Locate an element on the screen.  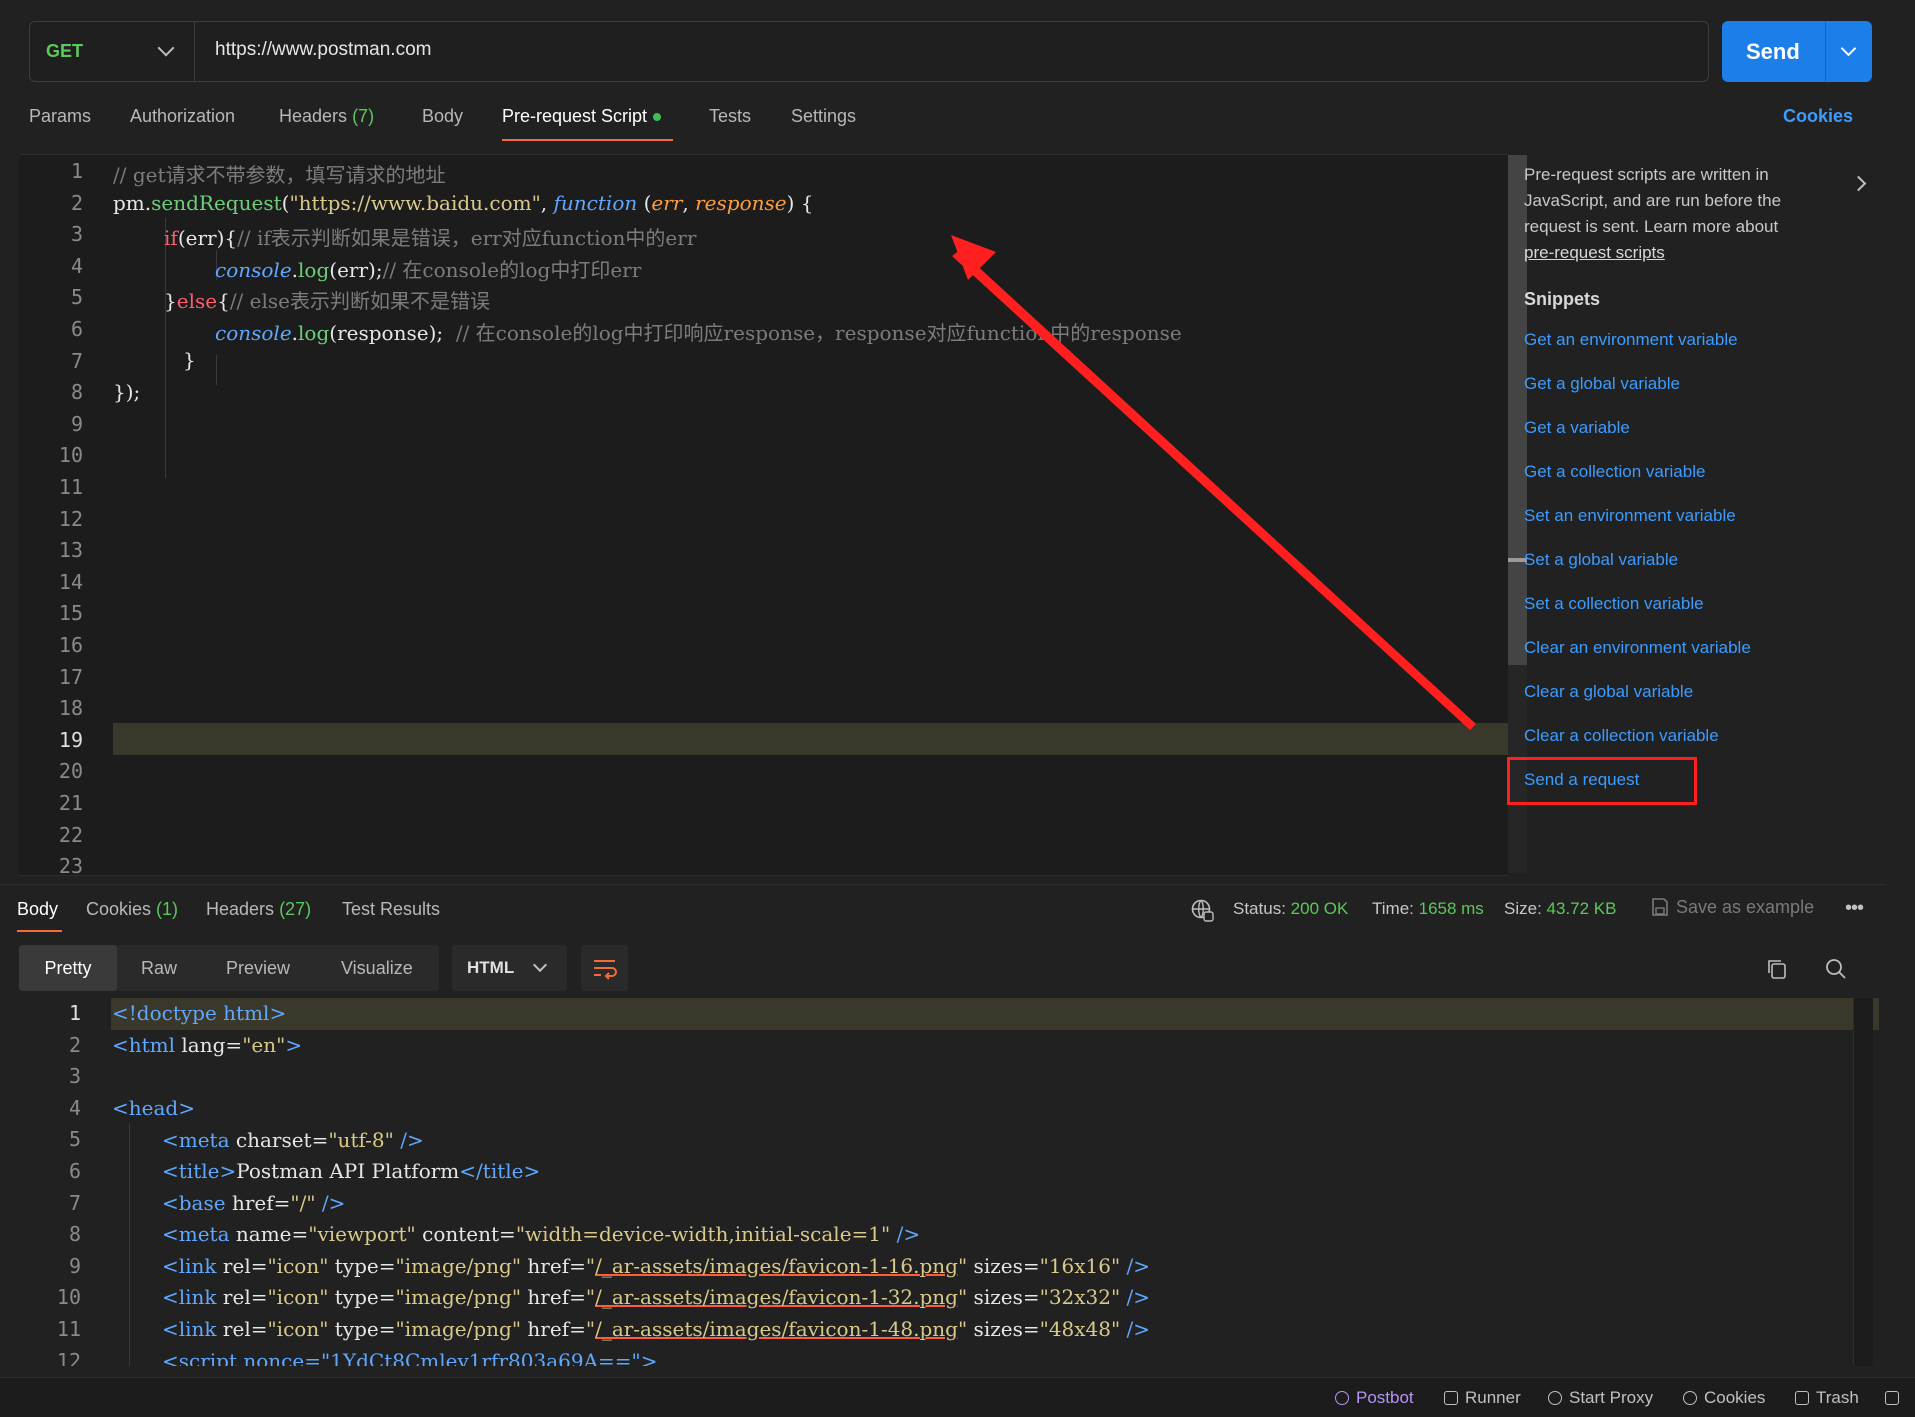
snippet-link: Clear an environment variable is located at coordinates (1637, 648).